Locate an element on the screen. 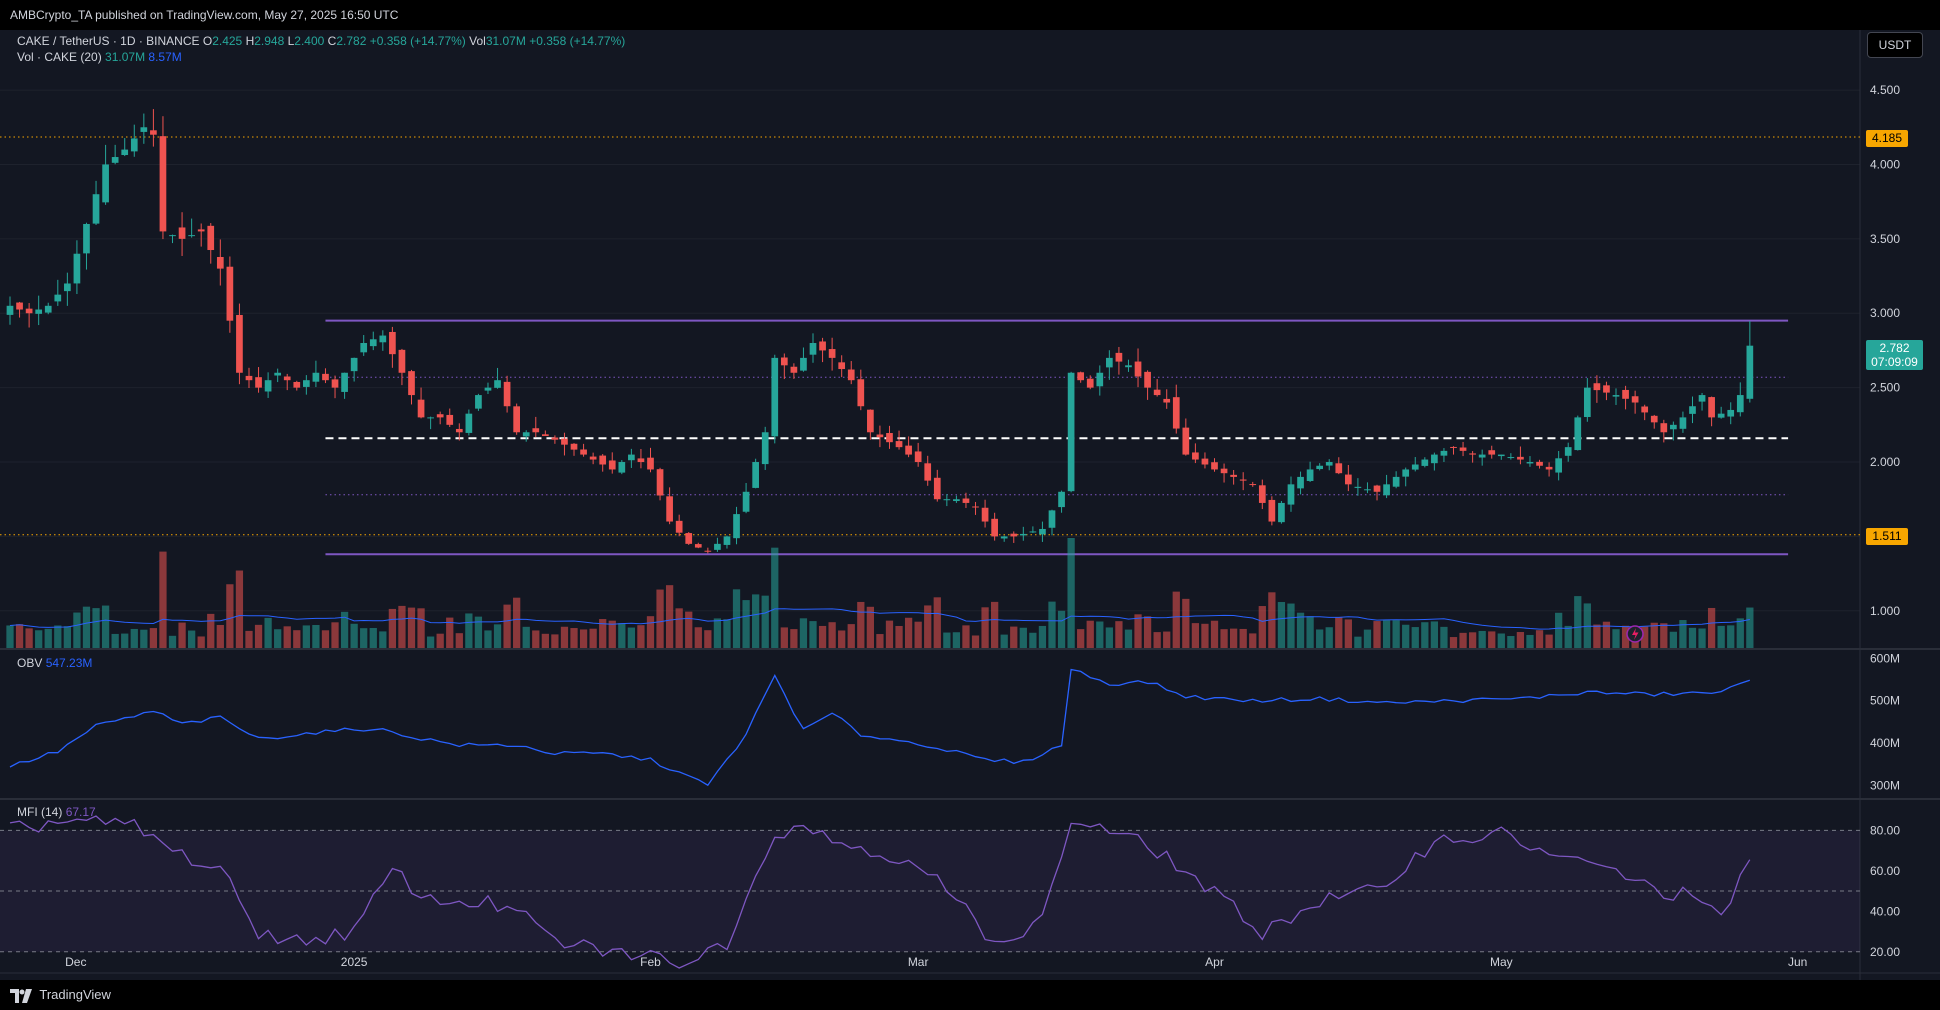 This screenshot has height=1010, width=1940. volume-indicator-label: Vol · CAKE (20) is located at coordinates (59, 57).